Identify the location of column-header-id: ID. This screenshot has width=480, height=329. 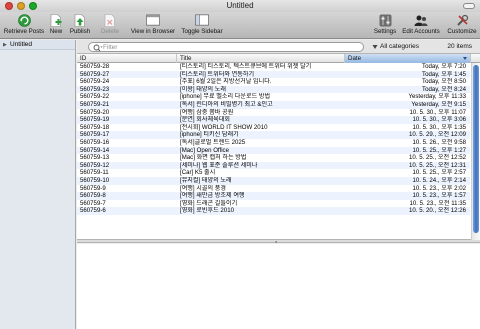
(127, 58).